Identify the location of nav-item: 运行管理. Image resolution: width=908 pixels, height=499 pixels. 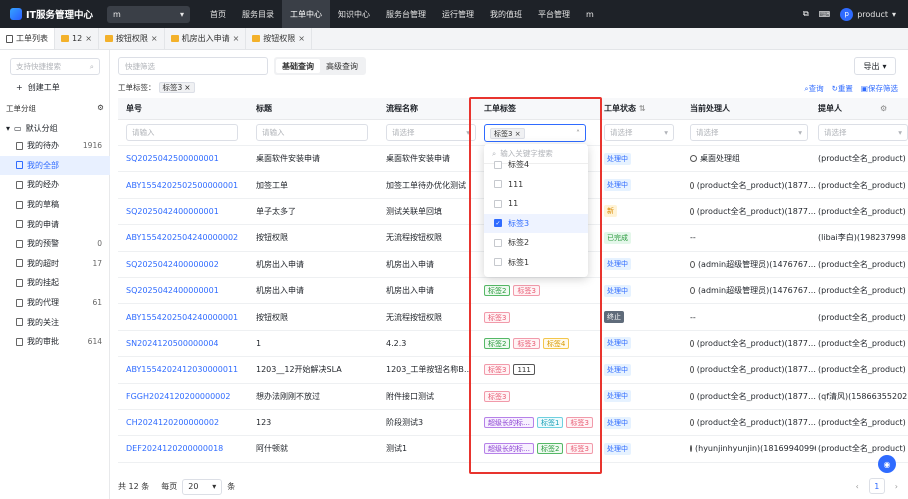
(458, 14).